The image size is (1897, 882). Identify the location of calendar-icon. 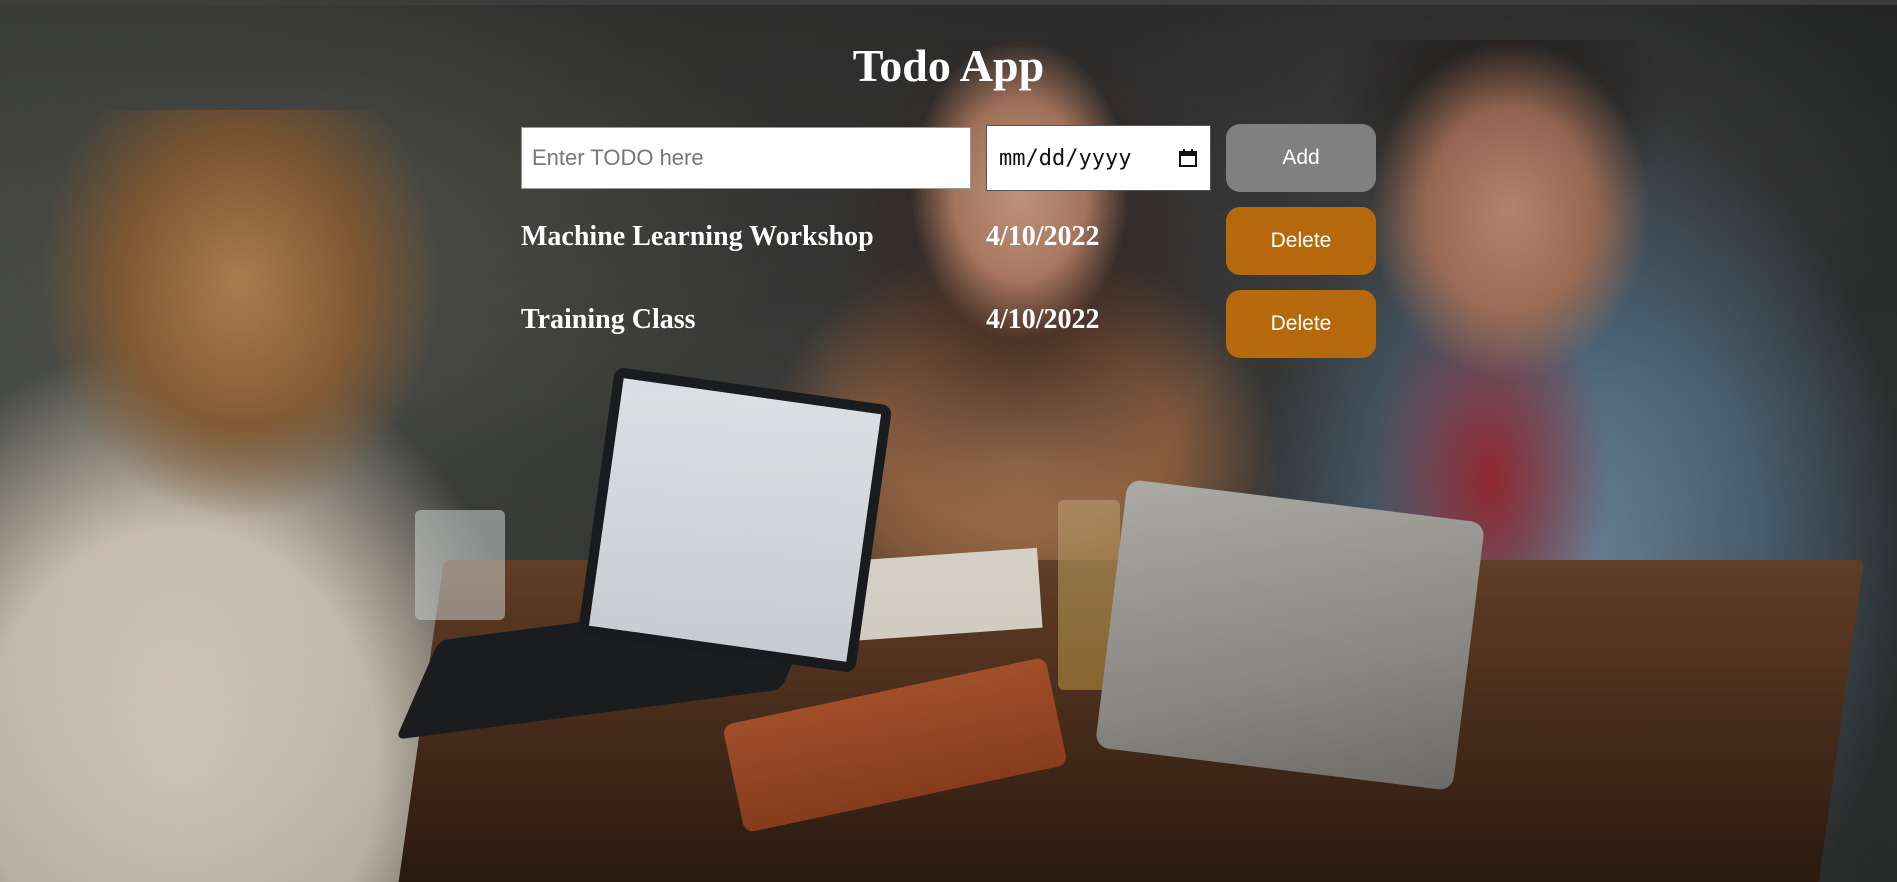
(1188, 158).